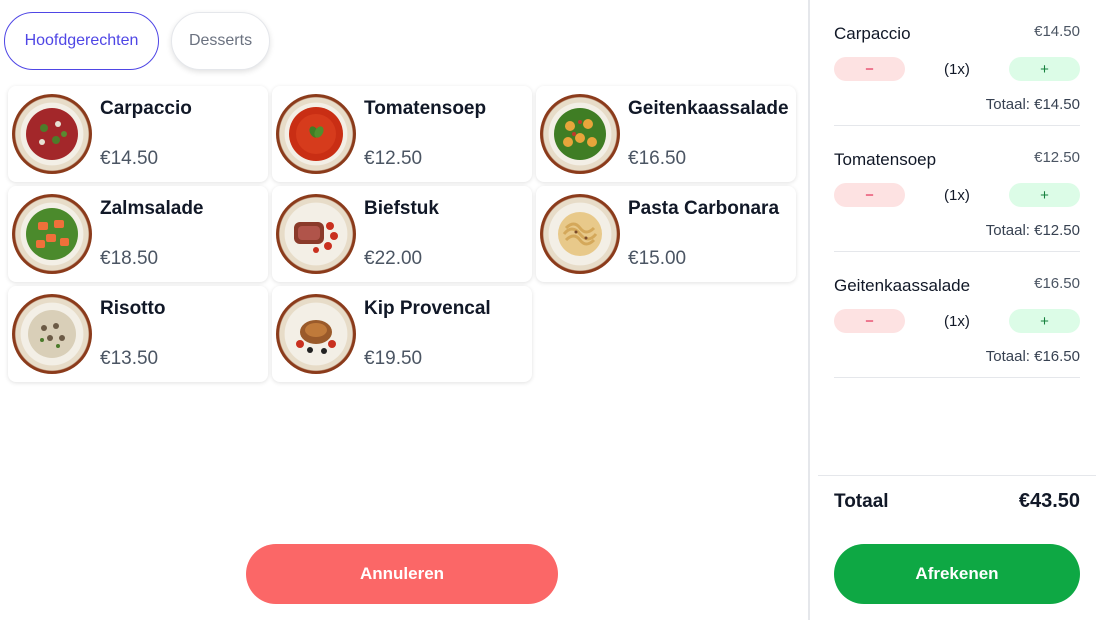 This screenshot has height=620, width=1100. Describe the element at coordinates (957, 574) in the screenshot. I see `checkout-button: Afrekenen` at that location.